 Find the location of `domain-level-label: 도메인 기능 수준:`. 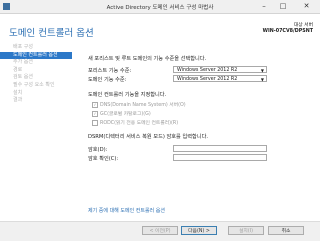

domain-level-label: 도메인 기능 수준: is located at coordinates (107, 80).